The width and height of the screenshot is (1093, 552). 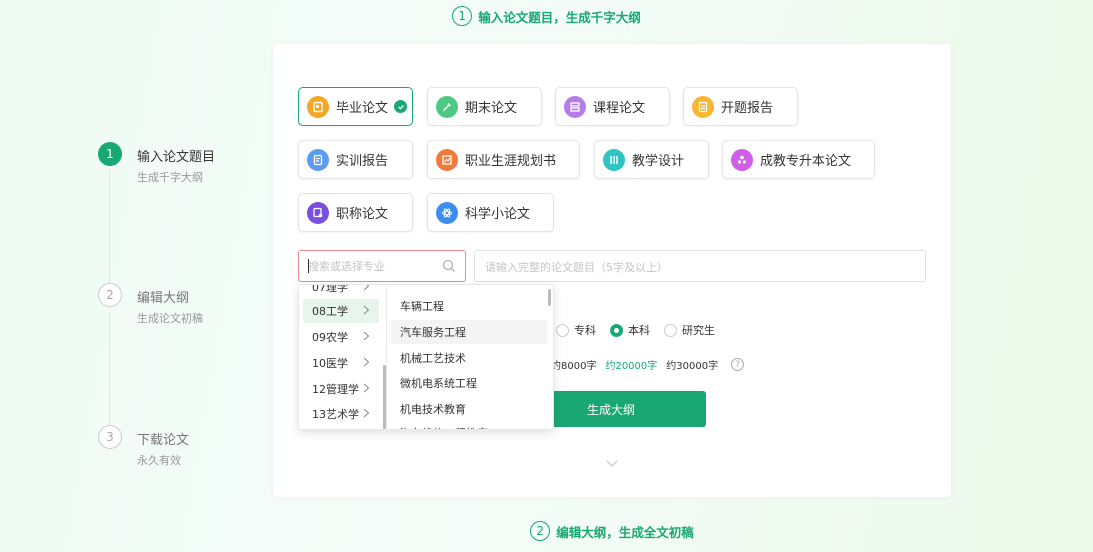 I want to click on step-dot: 2, so click(x=110, y=295).